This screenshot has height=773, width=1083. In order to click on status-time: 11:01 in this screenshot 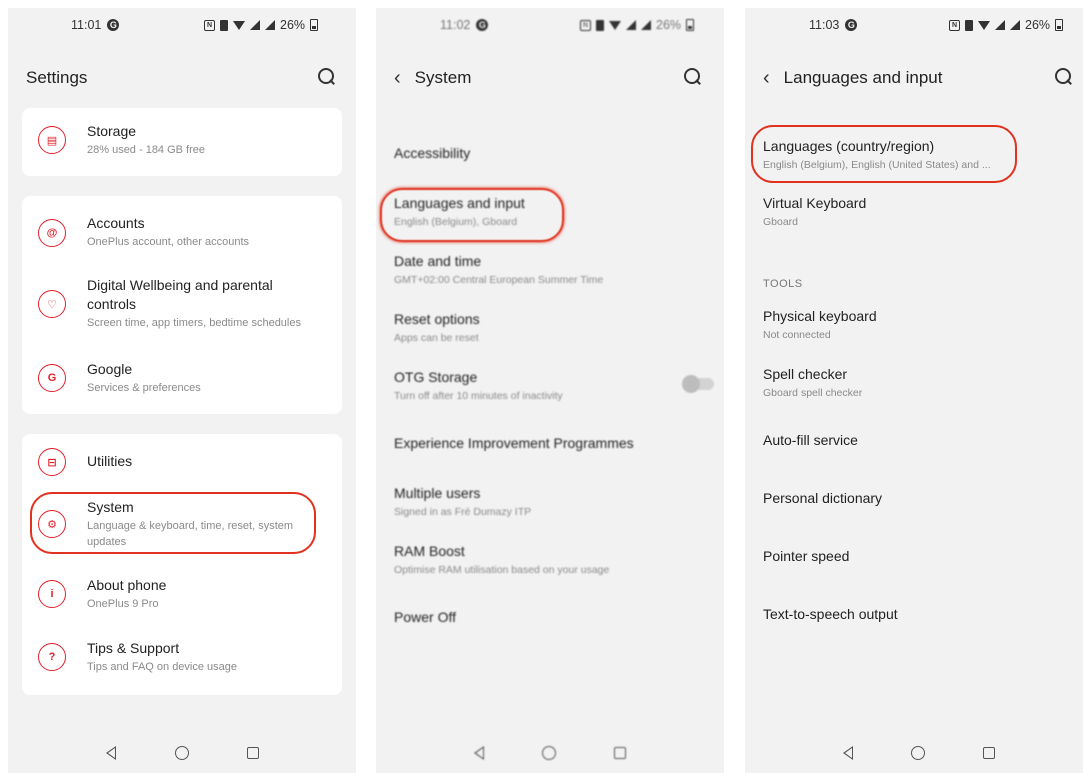, I will do `click(86, 25)`.